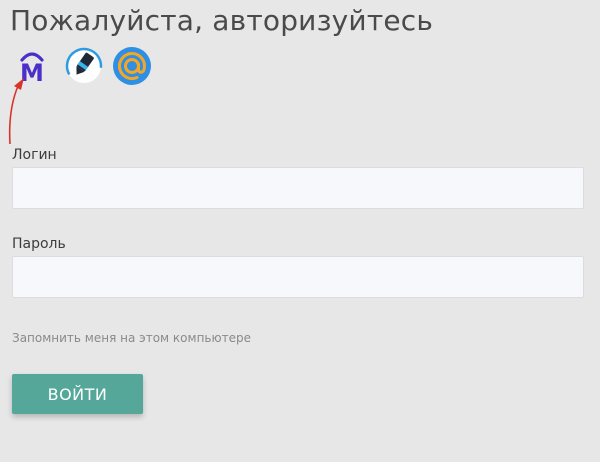 This screenshot has width=600, height=462. I want to click on mail-ru-login-button, so click(132, 66).